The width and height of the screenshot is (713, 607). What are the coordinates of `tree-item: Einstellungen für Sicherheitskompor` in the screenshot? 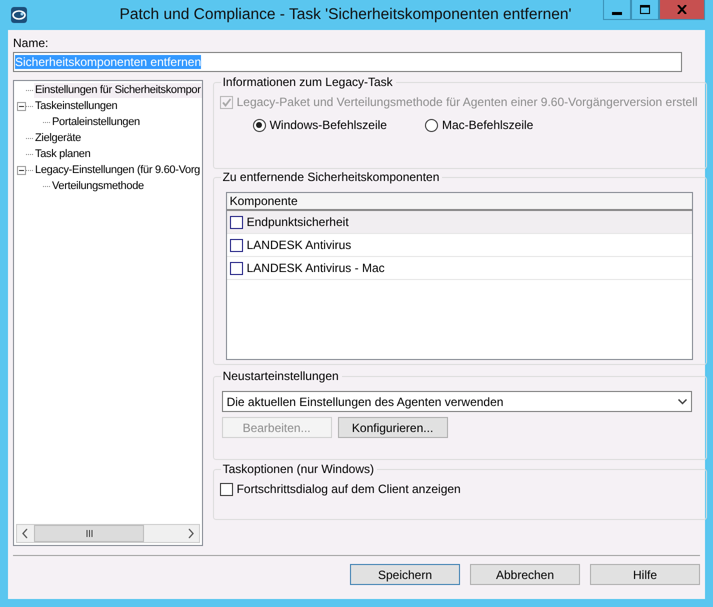 It's located at (118, 90).